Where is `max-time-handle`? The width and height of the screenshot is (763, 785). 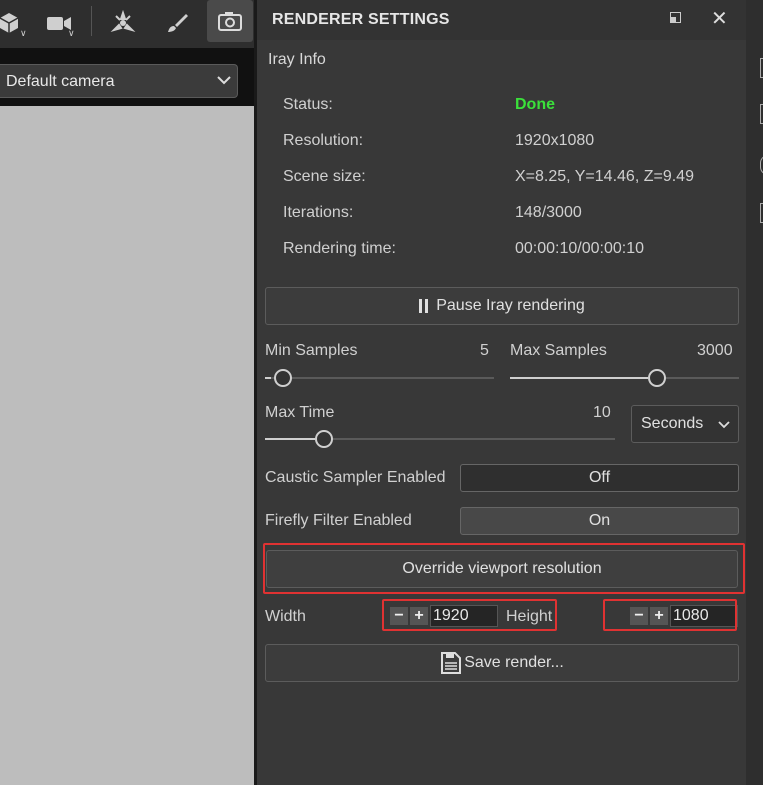 max-time-handle is located at coordinates (324, 439).